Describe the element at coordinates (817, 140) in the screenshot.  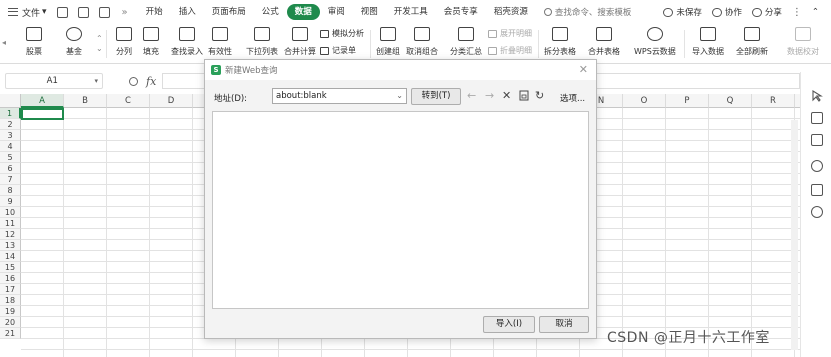
I see `crop-icon` at that location.